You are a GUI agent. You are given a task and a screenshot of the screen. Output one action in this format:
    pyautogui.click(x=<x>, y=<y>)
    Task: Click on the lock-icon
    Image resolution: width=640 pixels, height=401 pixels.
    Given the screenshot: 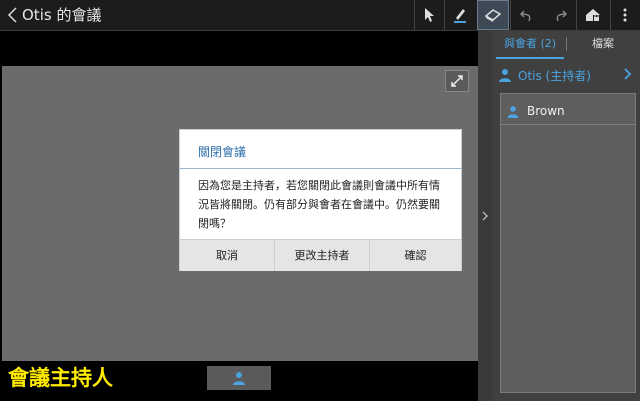 What is the action you would take?
    pyautogui.click(x=593, y=15)
    